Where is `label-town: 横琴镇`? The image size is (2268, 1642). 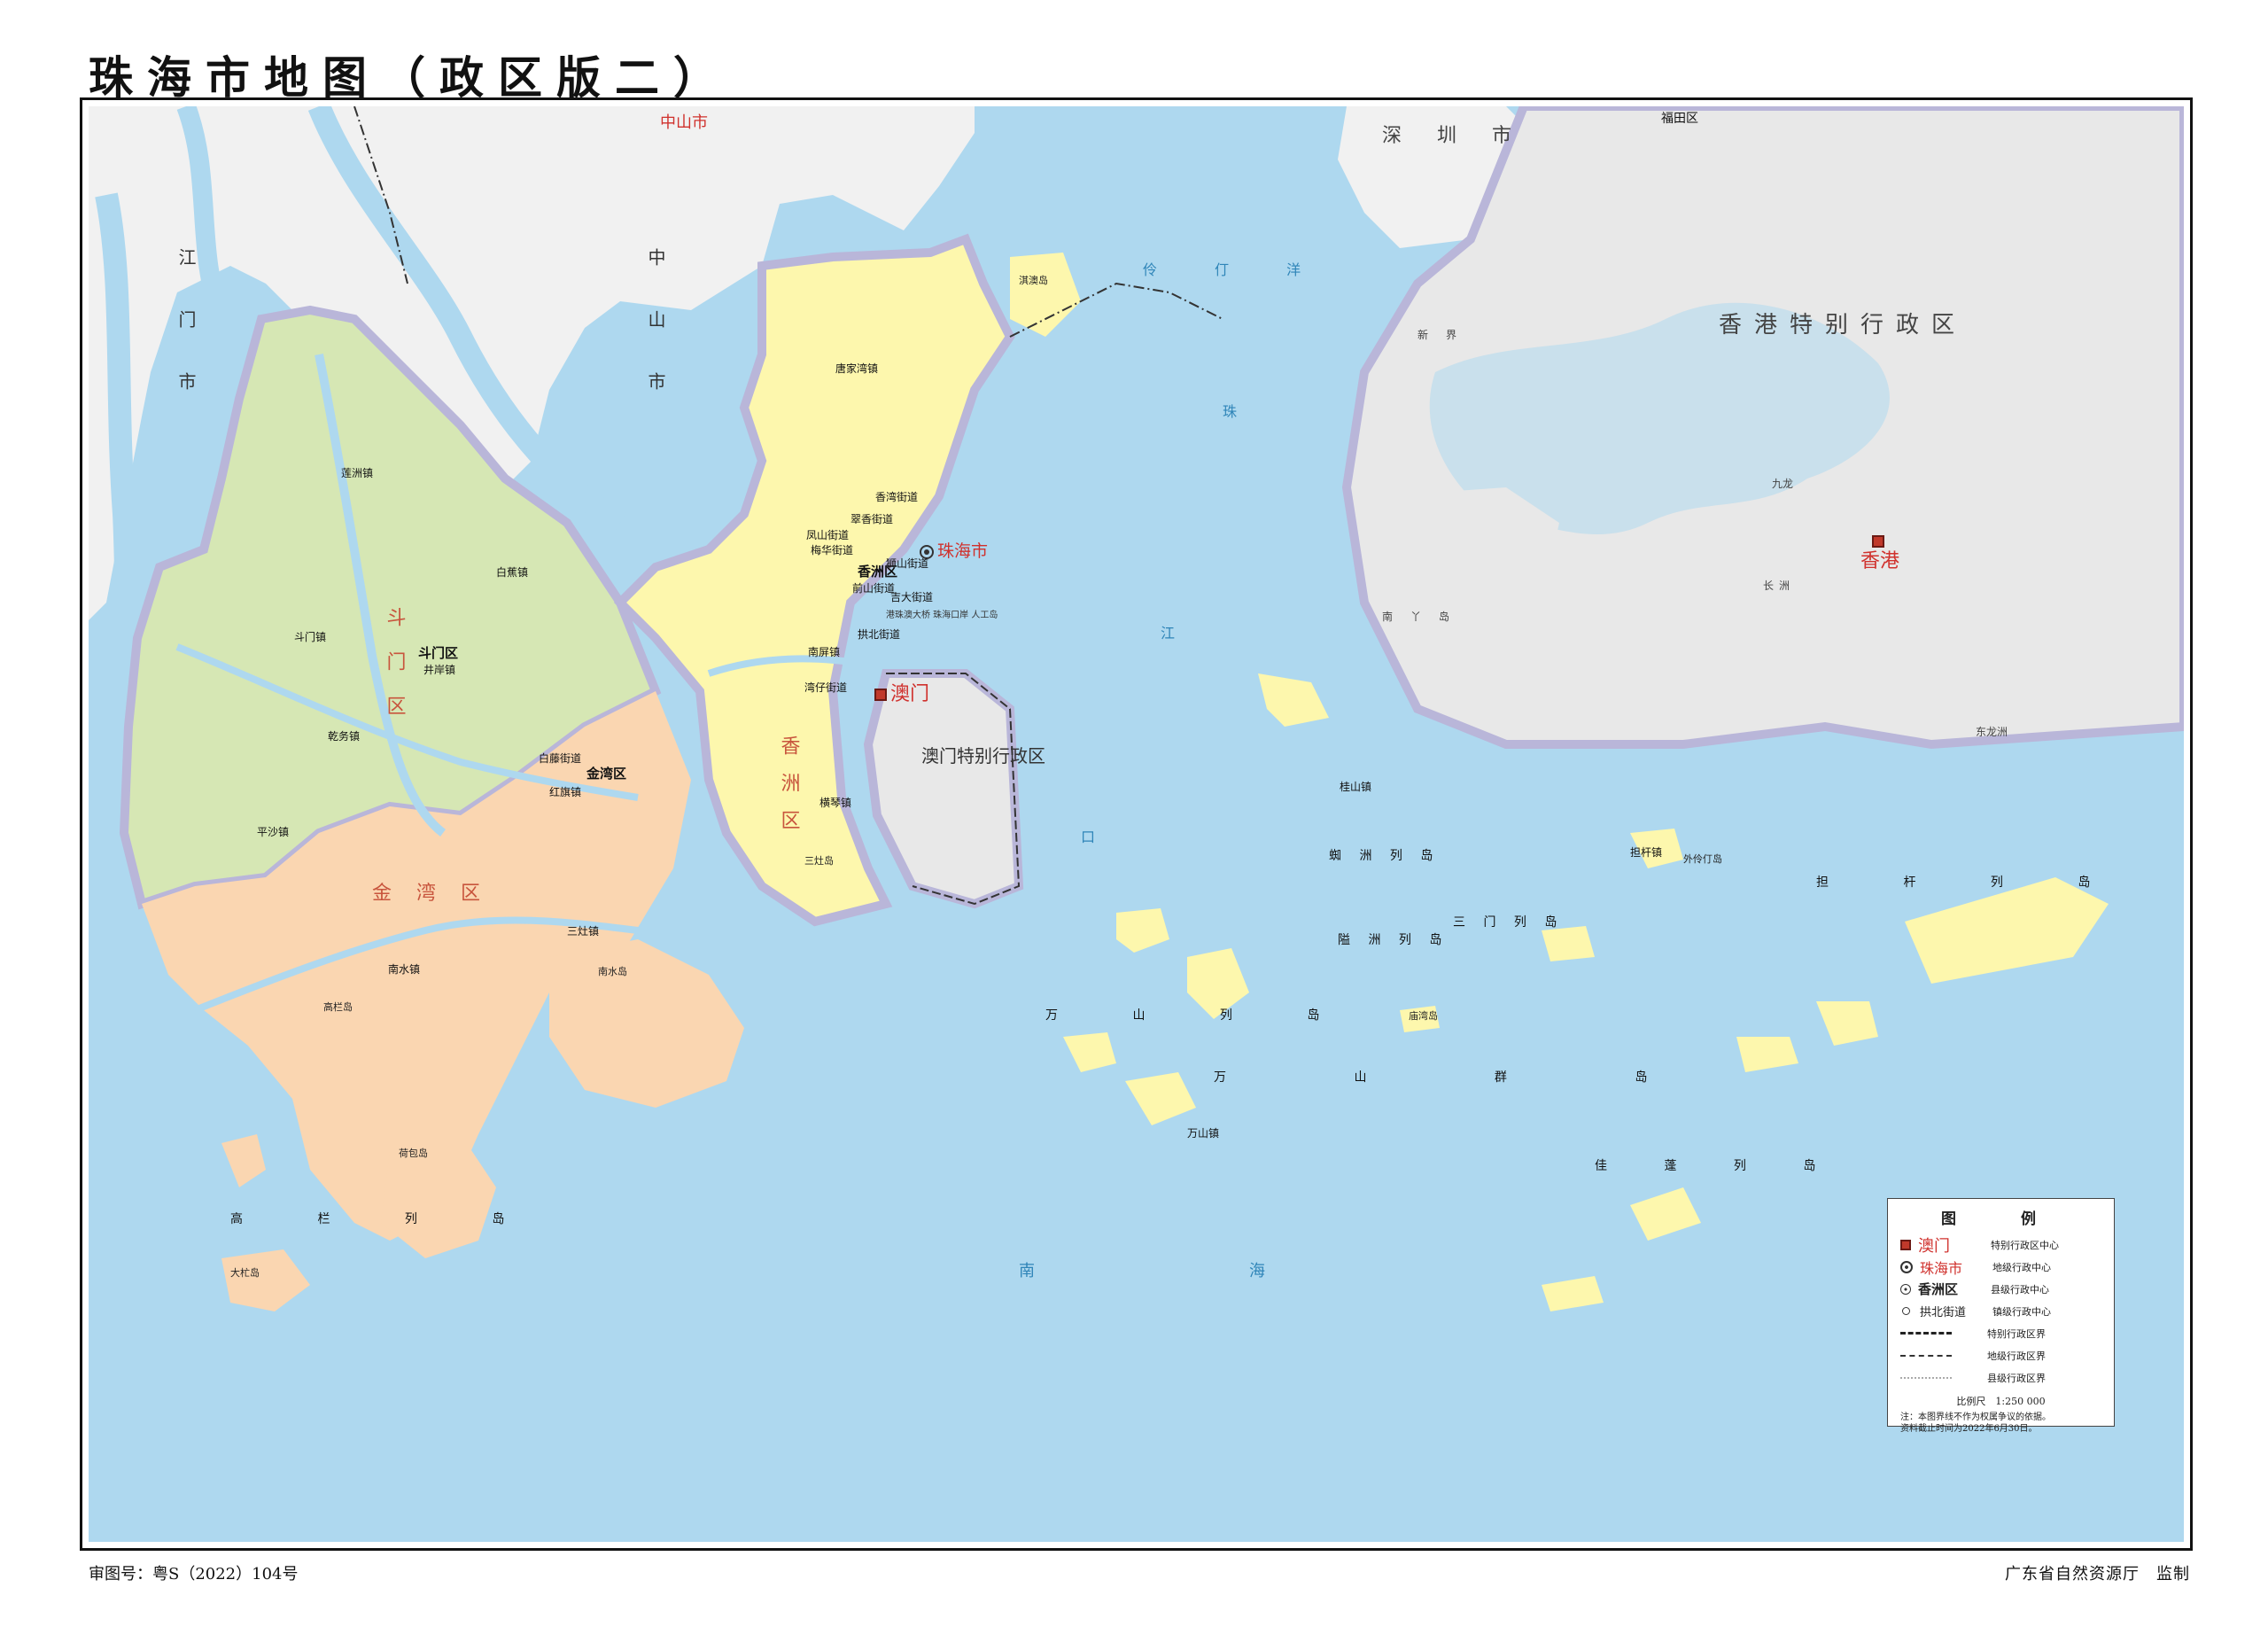 label-town: 横琴镇 is located at coordinates (835, 803).